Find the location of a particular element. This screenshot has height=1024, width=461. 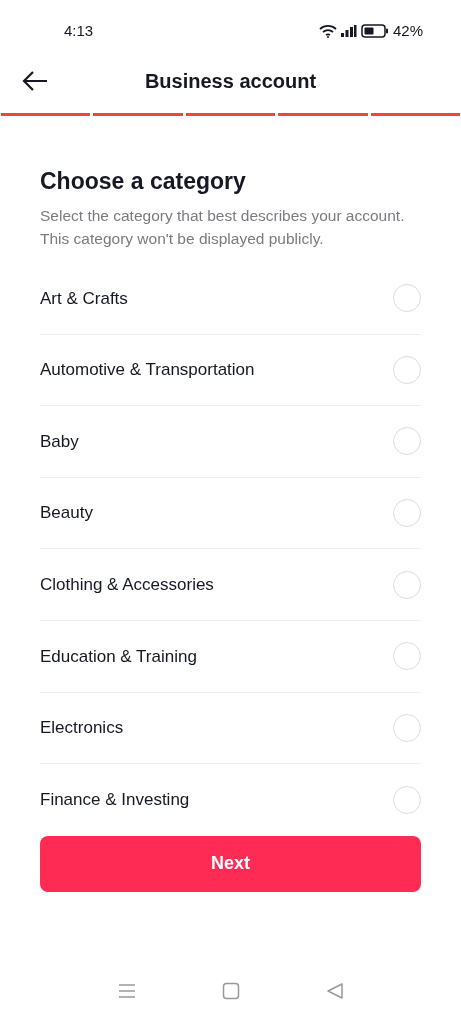

category-option: Beauty is located at coordinates (230, 513).